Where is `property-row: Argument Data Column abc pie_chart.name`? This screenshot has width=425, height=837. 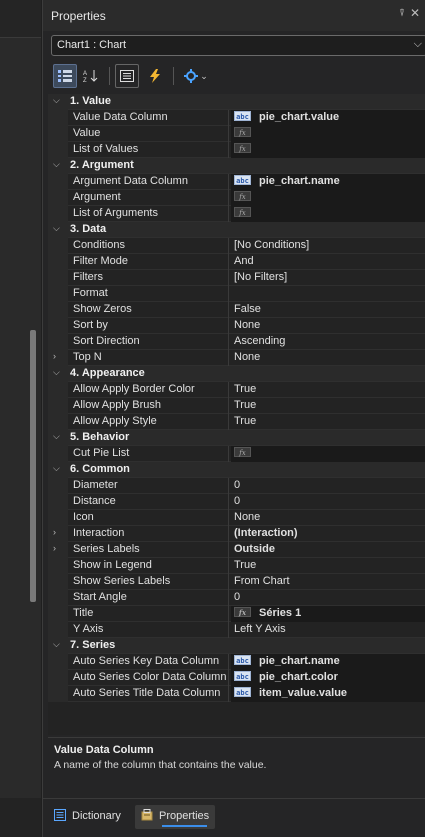
property-row: Argument Data Column abc pie_chart.name is located at coordinates (236, 182).